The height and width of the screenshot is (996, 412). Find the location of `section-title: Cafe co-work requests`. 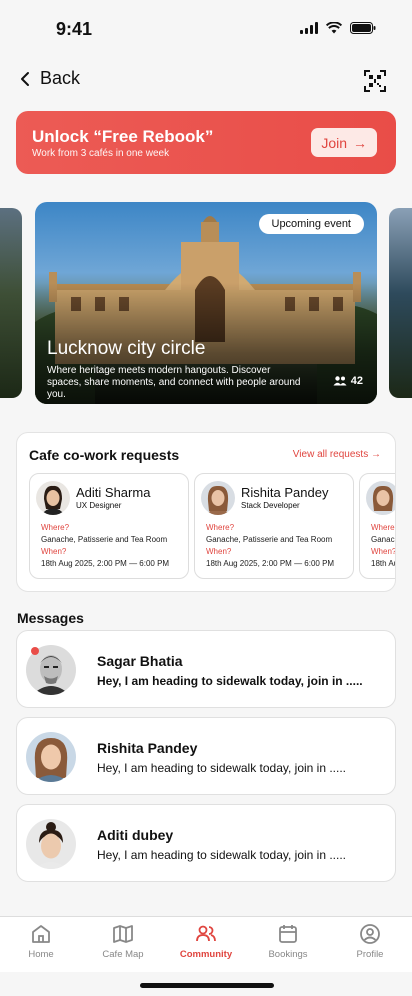

section-title: Cafe co-work requests is located at coordinates (104, 455).